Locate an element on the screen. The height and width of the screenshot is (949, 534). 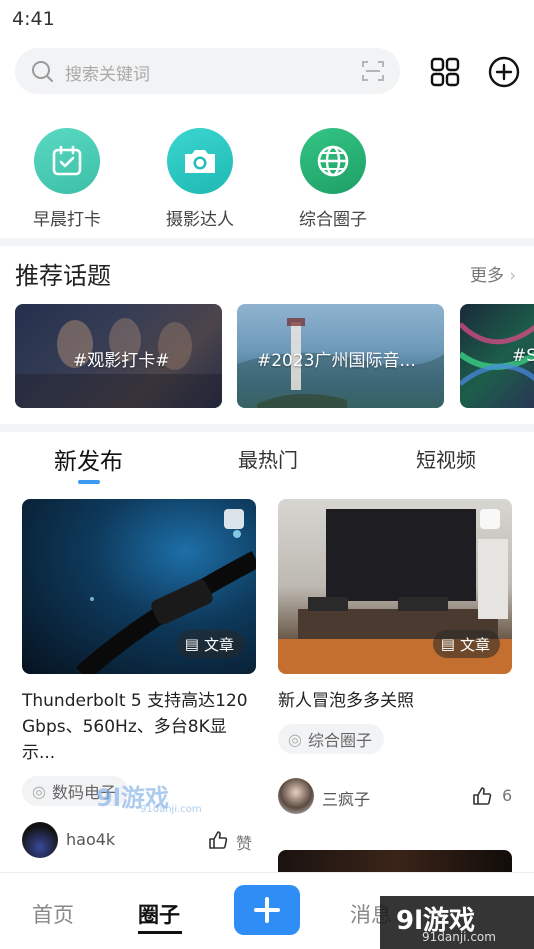
author-row: hao4k 赞 is located at coordinates (139, 840).